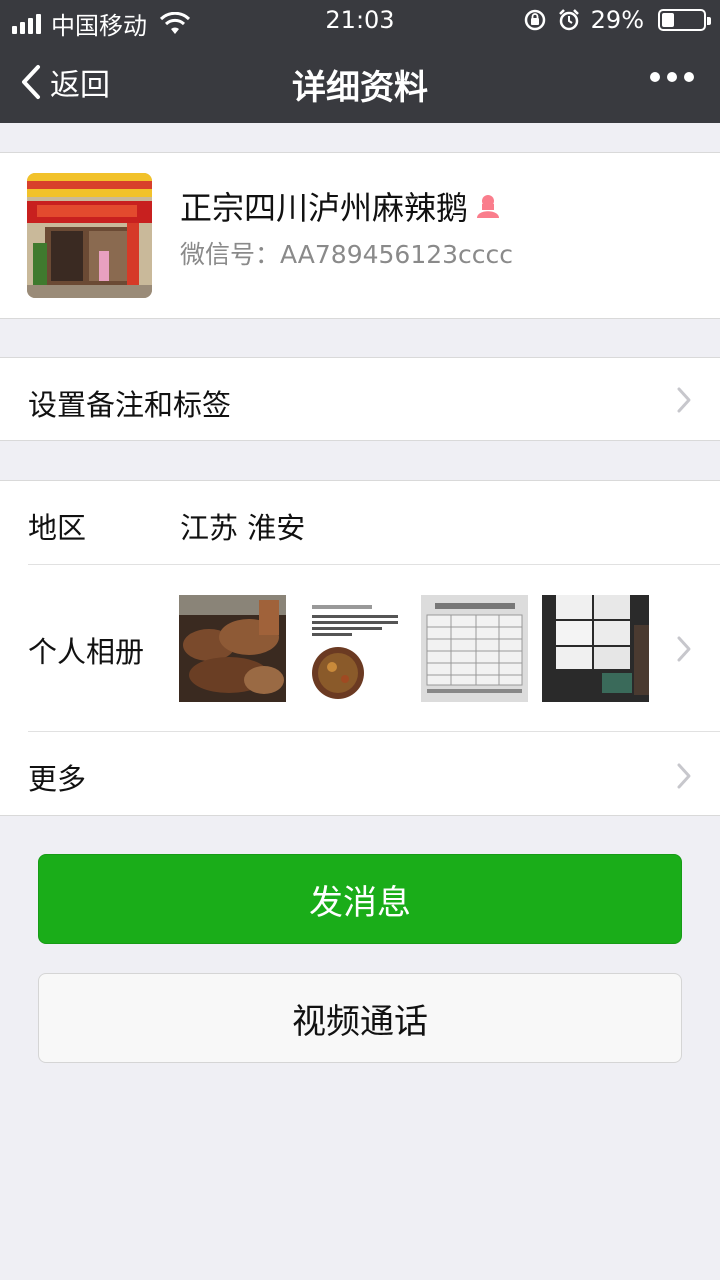 This screenshot has height=1280, width=720. Describe the element at coordinates (534, 20) in the screenshot. I see `rotation-lock-icon` at that location.